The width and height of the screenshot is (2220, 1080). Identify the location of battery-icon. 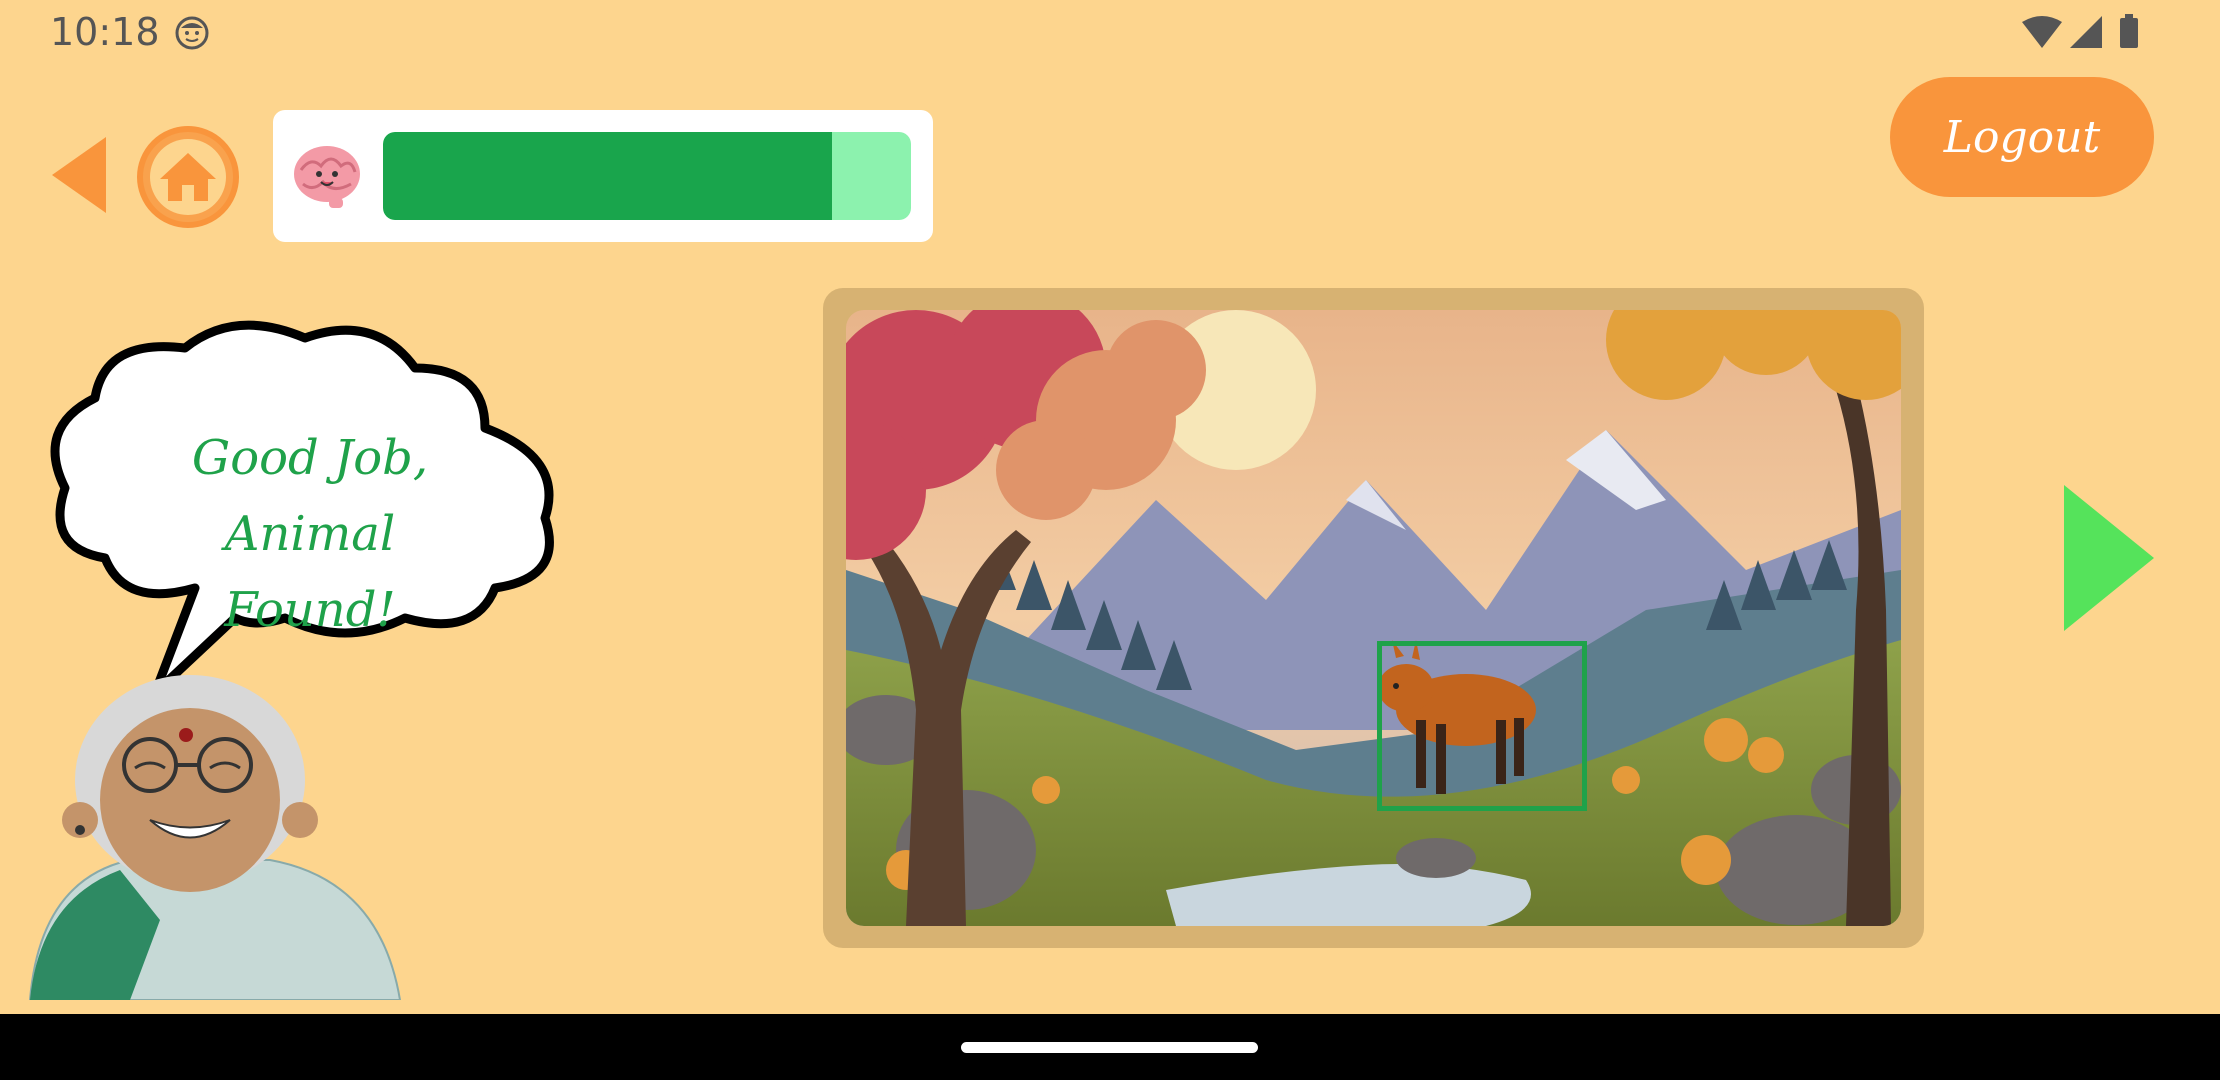
(2129, 33).